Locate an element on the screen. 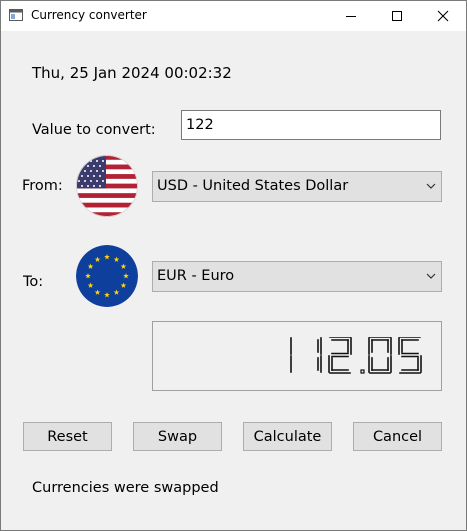 Image resolution: width=467 pixels, height=531 pixels. lcd-decimal-point is located at coordinates (362, 371).